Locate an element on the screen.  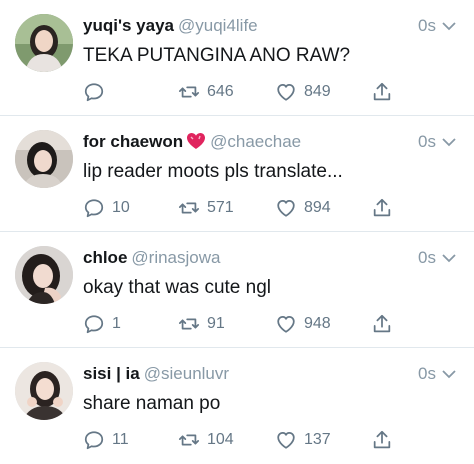
display-name: sisi | ia is located at coordinates (111, 373).